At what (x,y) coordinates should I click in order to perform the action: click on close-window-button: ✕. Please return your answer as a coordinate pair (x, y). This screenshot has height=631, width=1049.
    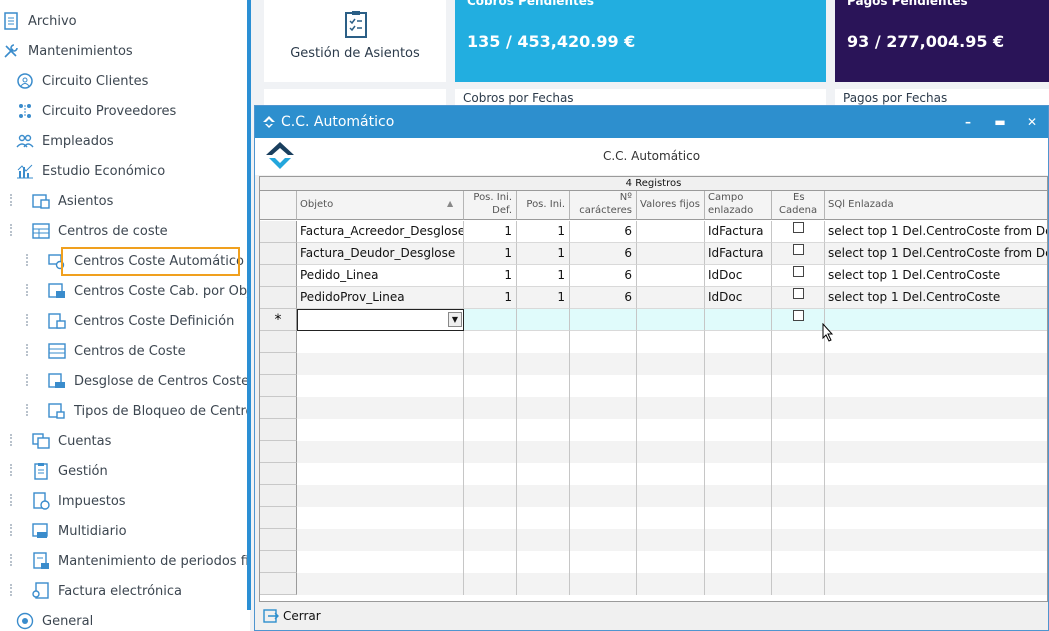
    Looking at the image, I should click on (1032, 122).